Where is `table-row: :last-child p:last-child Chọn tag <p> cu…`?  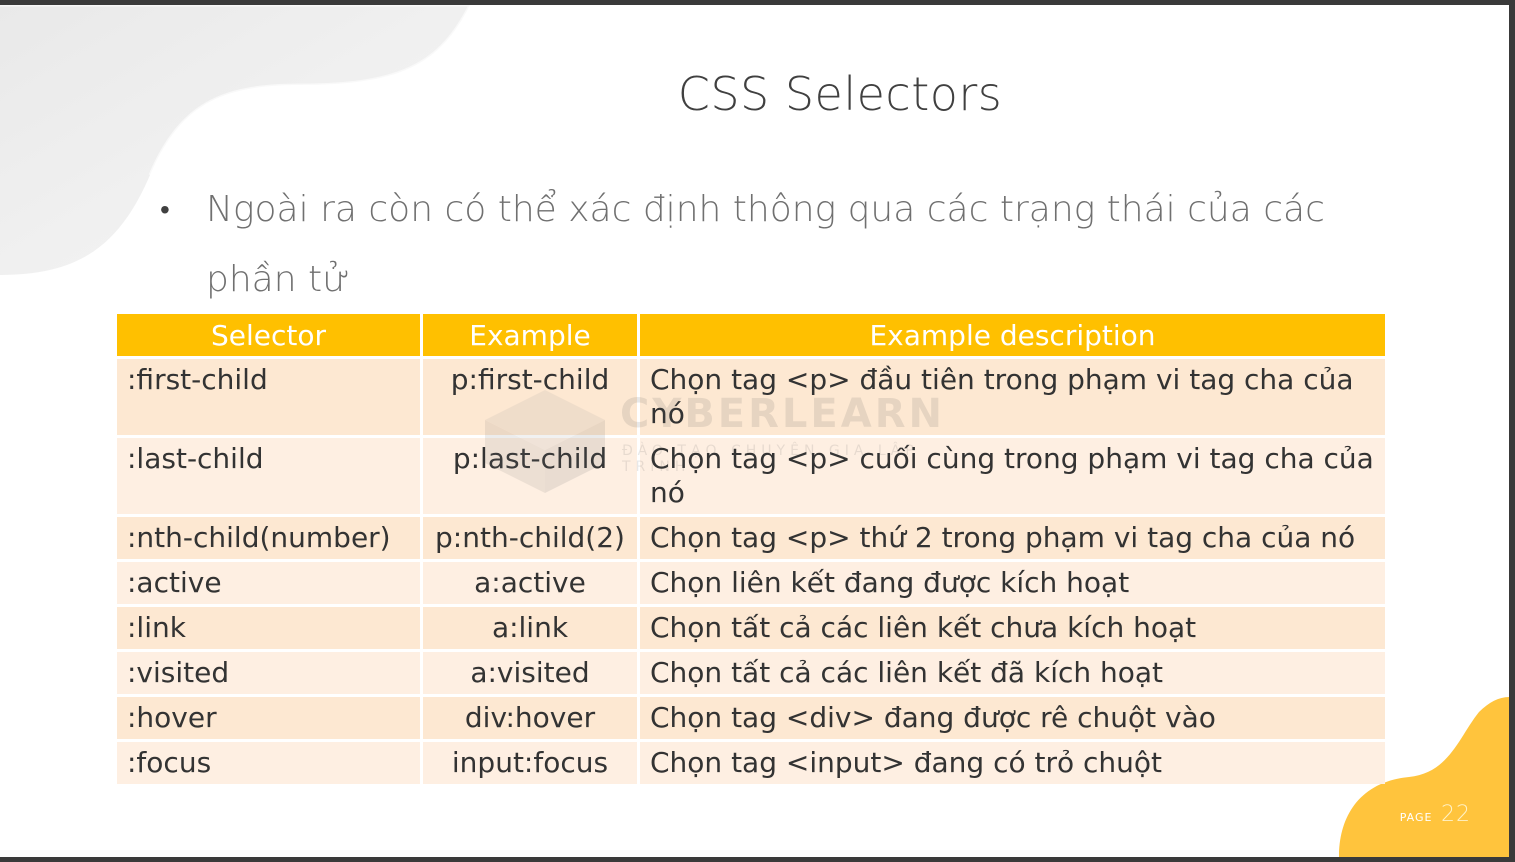
table-row: :last-child p:last-child Chọn tag <p> cu… is located at coordinates (751, 476).